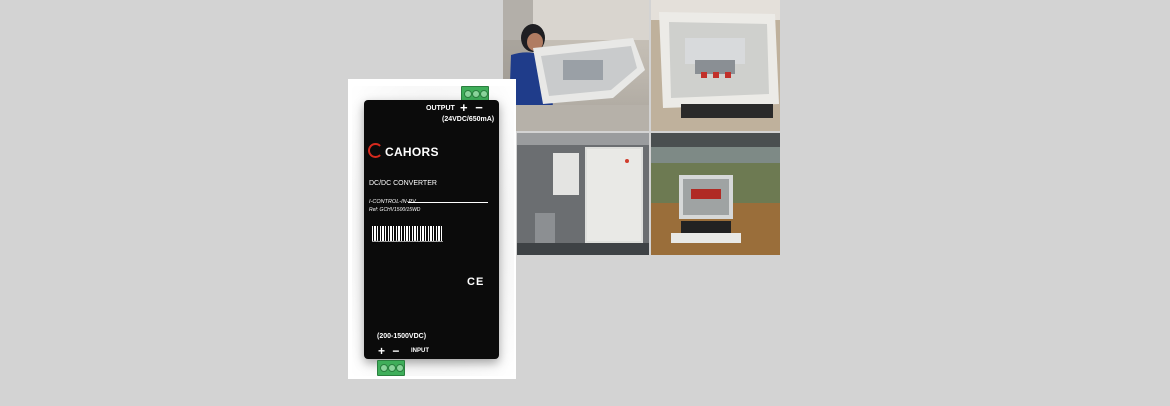  What do you see at coordinates (715, 194) in the screenshot?
I see `photo-field-installed-box` at bounding box center [715, 194].